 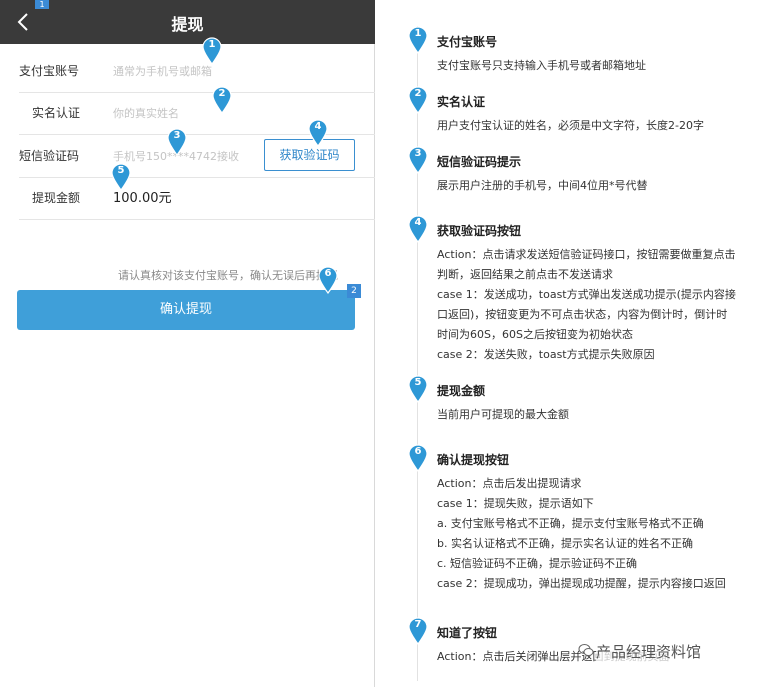 I want to click on annotation-line: Action：点击后发出提现请求, so click(x=509, y=483).